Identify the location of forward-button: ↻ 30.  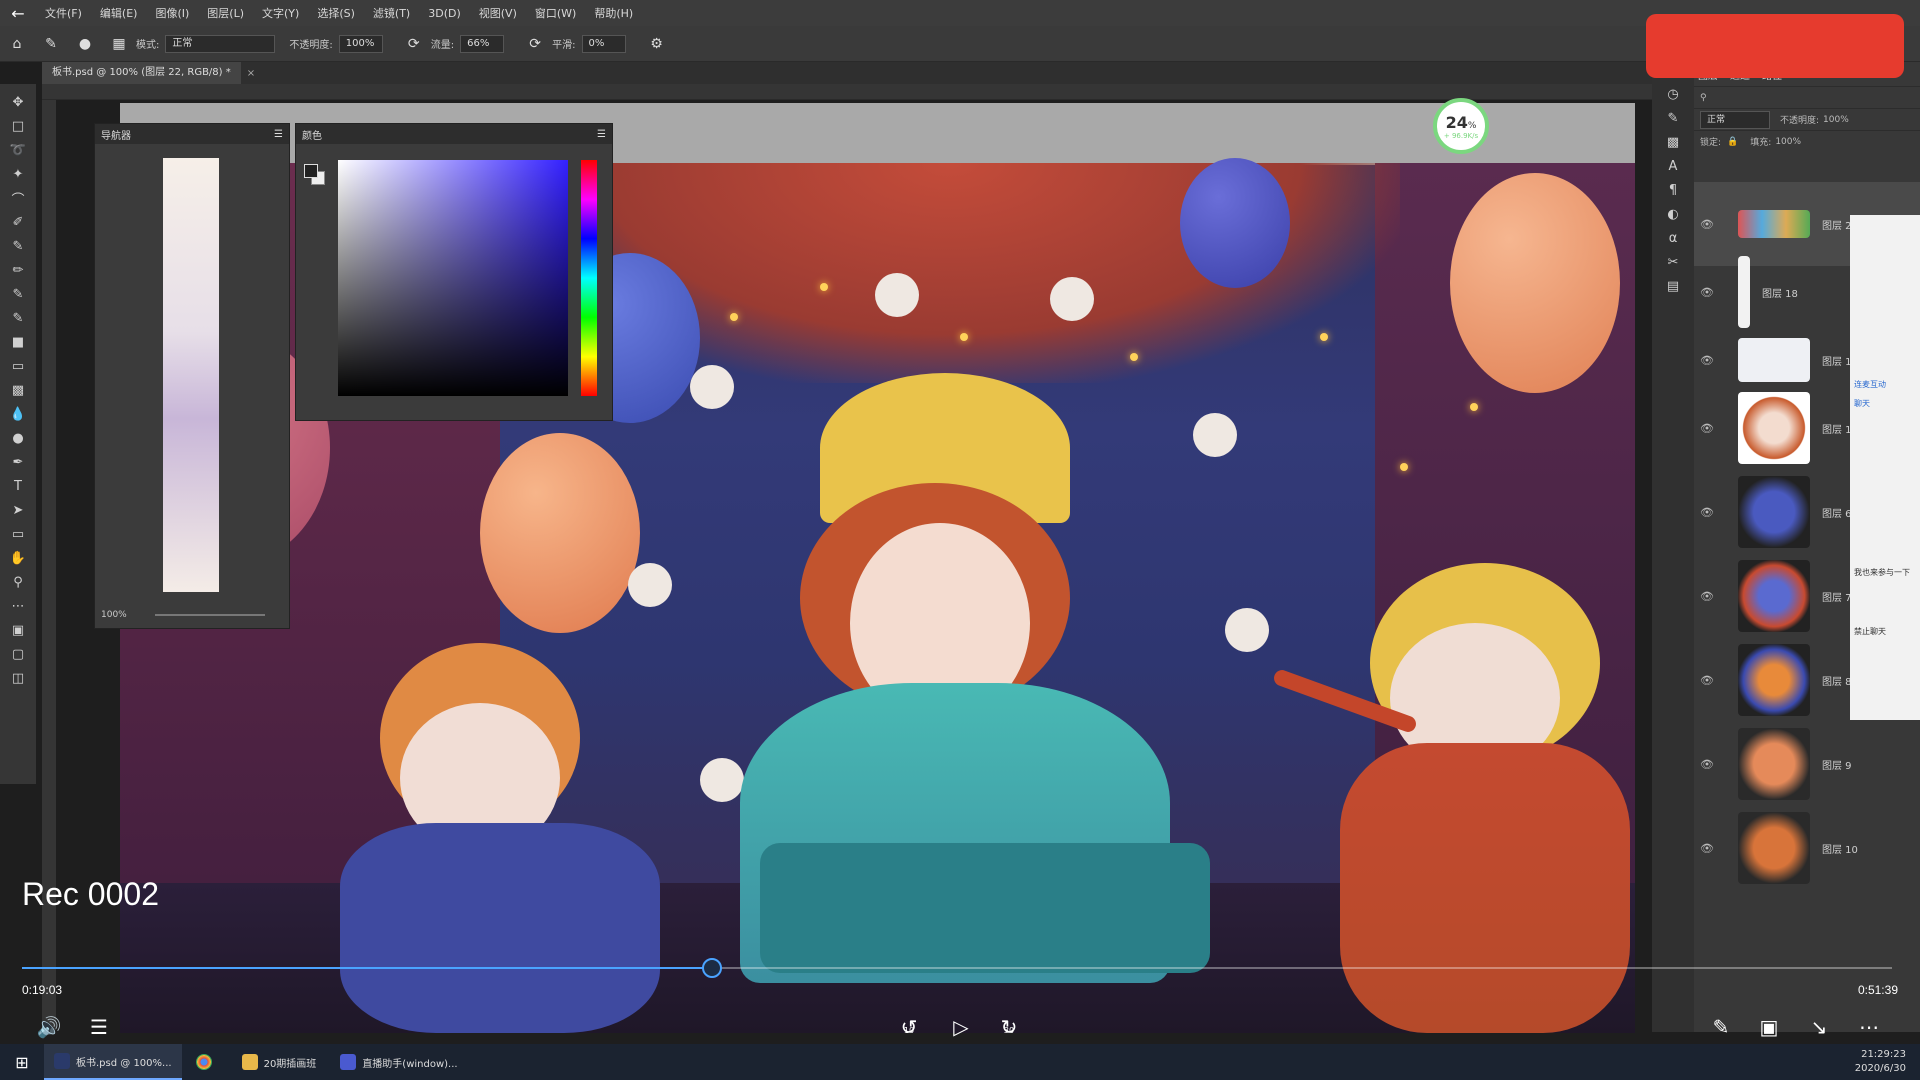
(1009, 1027).